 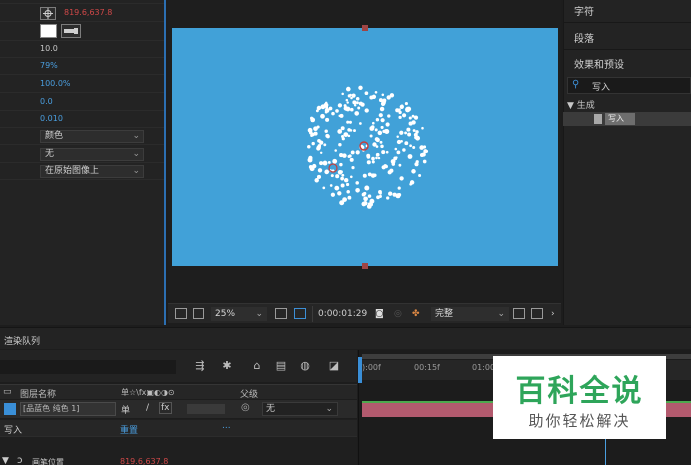 I want to click on prop-row-percent-1: 79%, so click(x=82, y=66).